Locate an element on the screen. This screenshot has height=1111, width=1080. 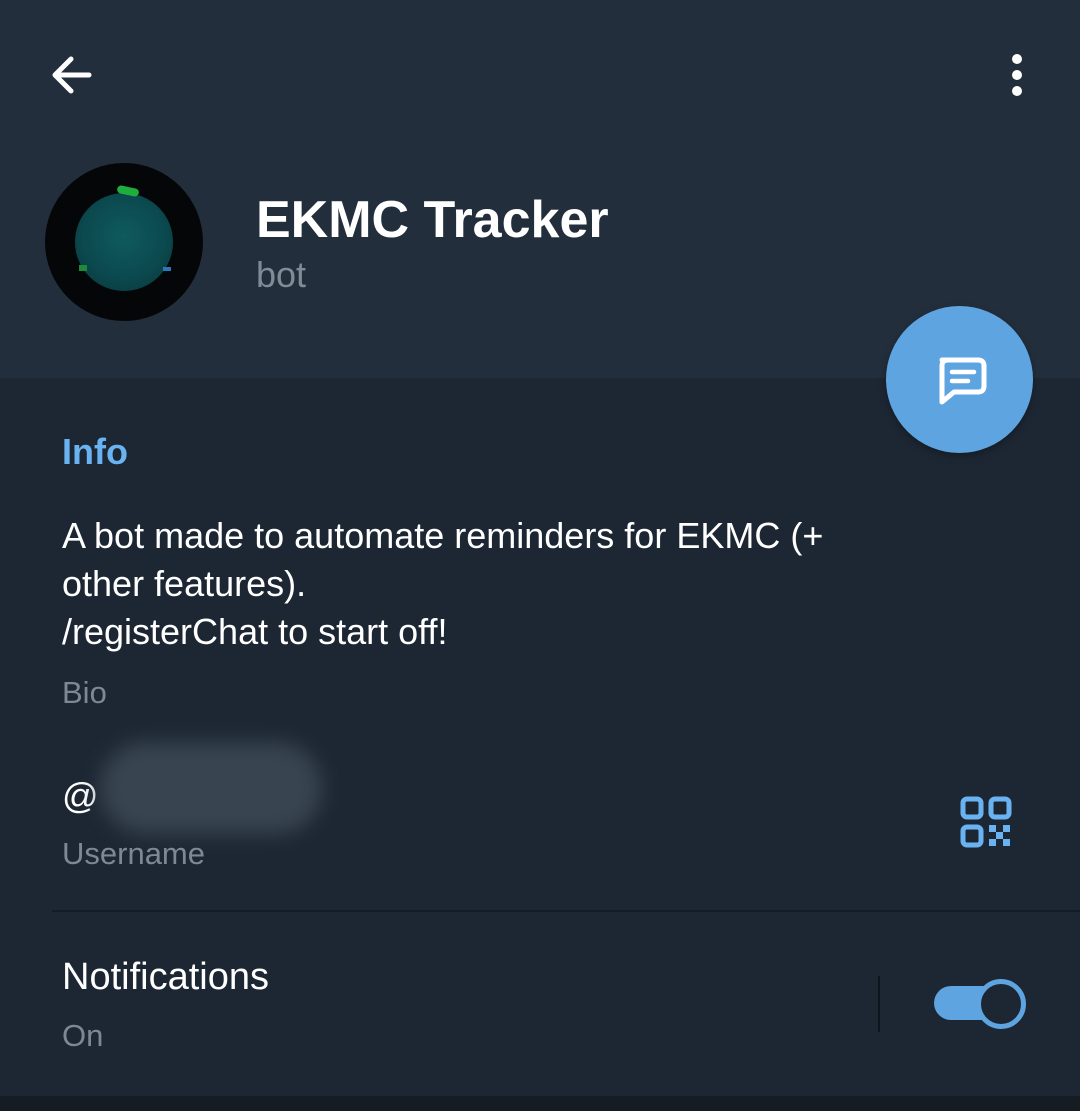
avatar-image is located at coordinates (124, 242).